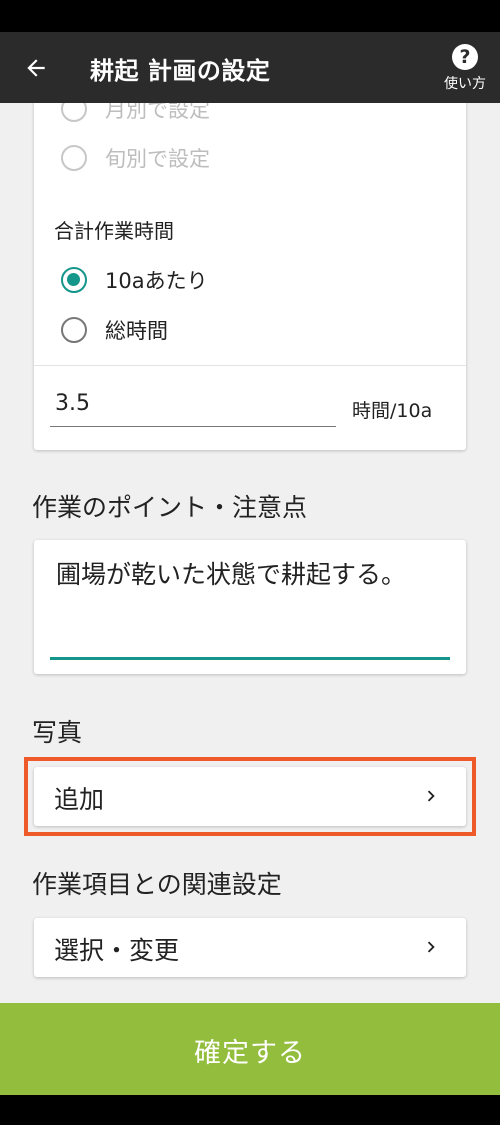 Image resolution: width=500 pixels, height=1125 pixels. What do you see at coordinates (180, 71) in the screenshot?
I see `page-title: 耕起 計画の設定` at bounding box center [180, 71].